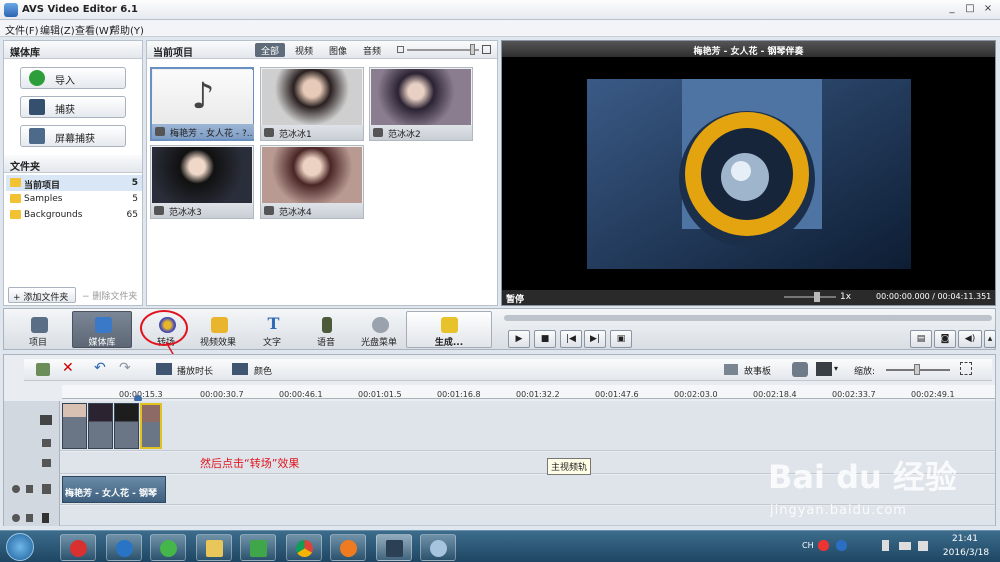 This screenshot has width=1000, height=562. I want to click on ruler-label: 00:02:03.0, so click(696, 394).